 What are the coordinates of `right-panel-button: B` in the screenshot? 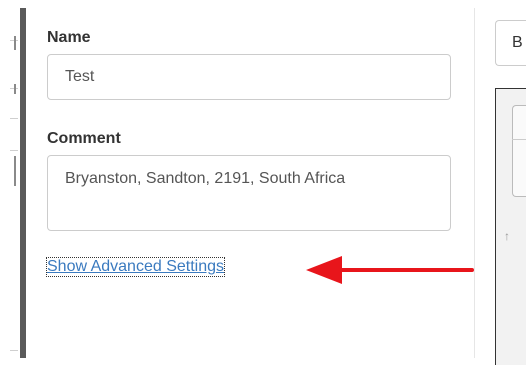 It's located at (510, 43).